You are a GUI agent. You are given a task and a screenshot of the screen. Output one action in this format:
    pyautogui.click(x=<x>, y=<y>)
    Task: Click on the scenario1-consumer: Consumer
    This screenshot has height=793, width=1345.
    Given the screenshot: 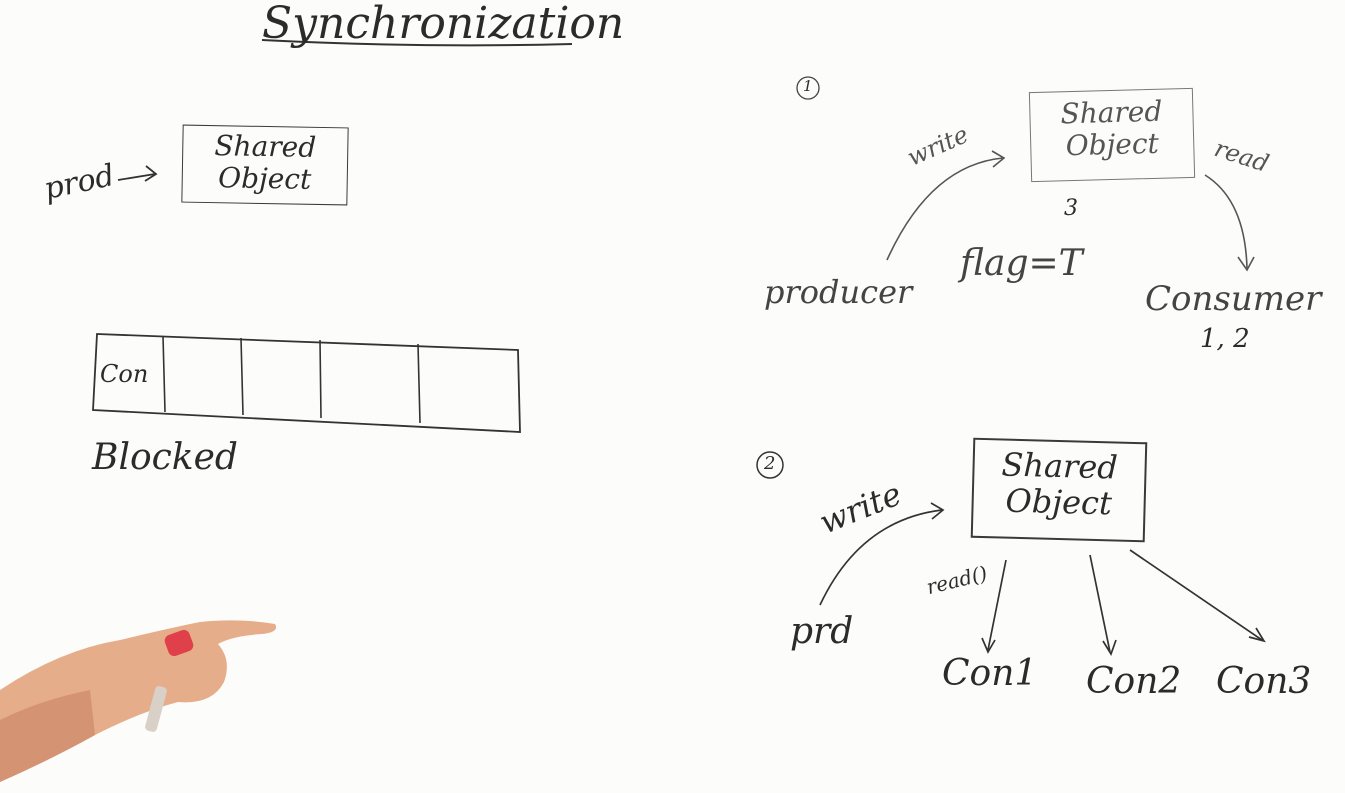 What is the action you would take?
    pyautogui.click(x=1233, y=299)
    